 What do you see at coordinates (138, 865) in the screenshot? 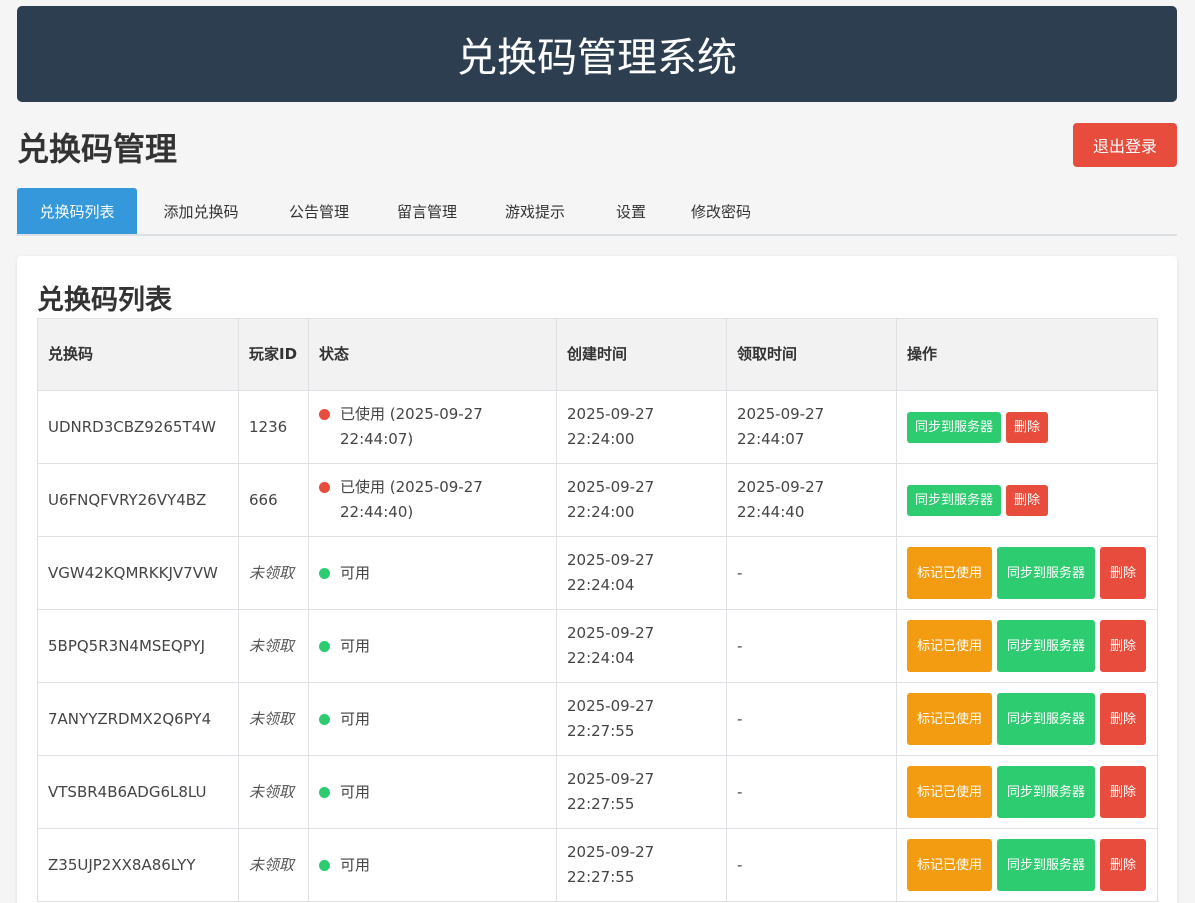
I see `code-cell: Z35UJP2XX8A86LYY` at bounding box center [138, 865].